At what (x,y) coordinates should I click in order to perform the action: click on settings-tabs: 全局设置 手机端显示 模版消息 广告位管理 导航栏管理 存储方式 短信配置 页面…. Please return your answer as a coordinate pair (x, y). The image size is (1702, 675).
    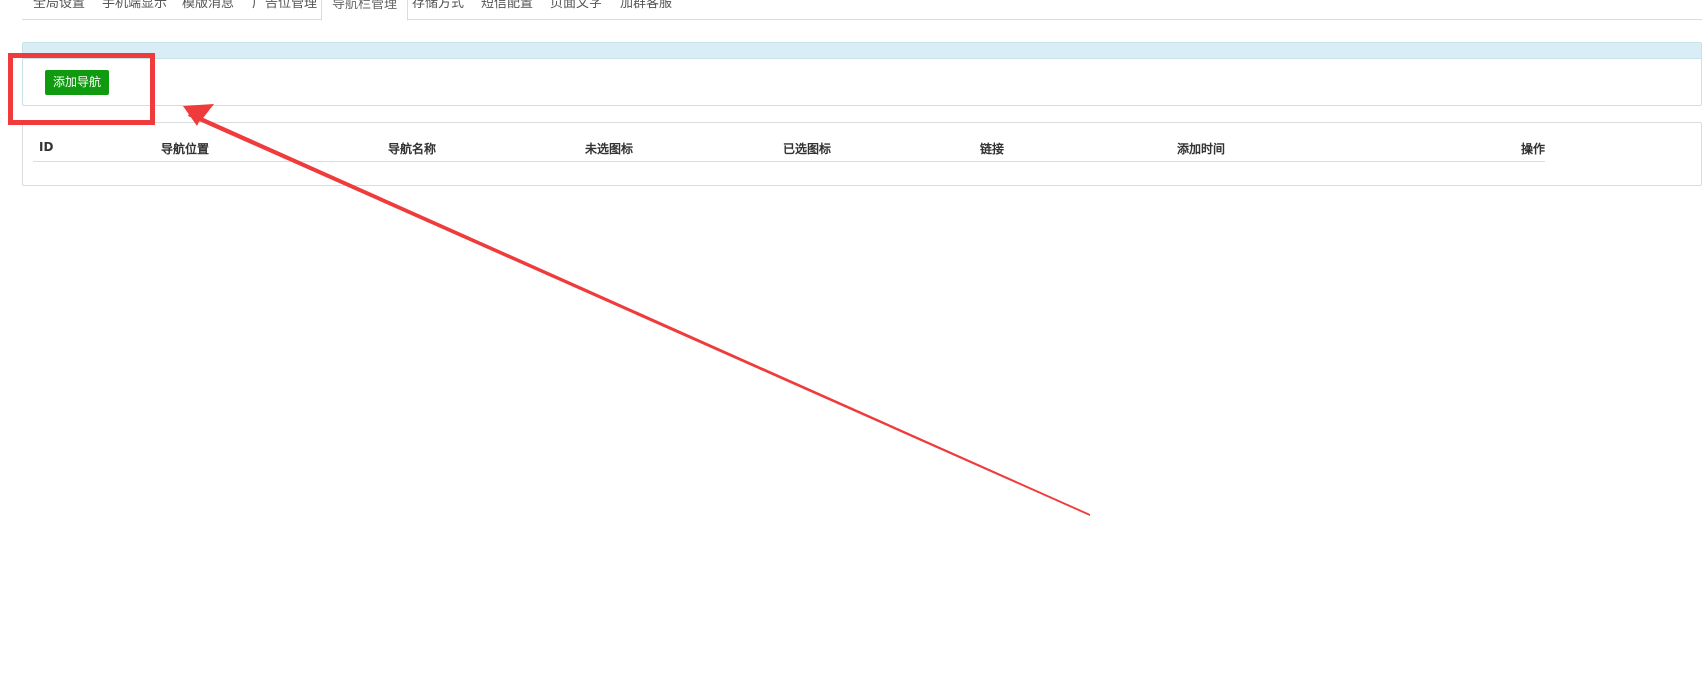
    Looking at the image, I should click on (862, 10).